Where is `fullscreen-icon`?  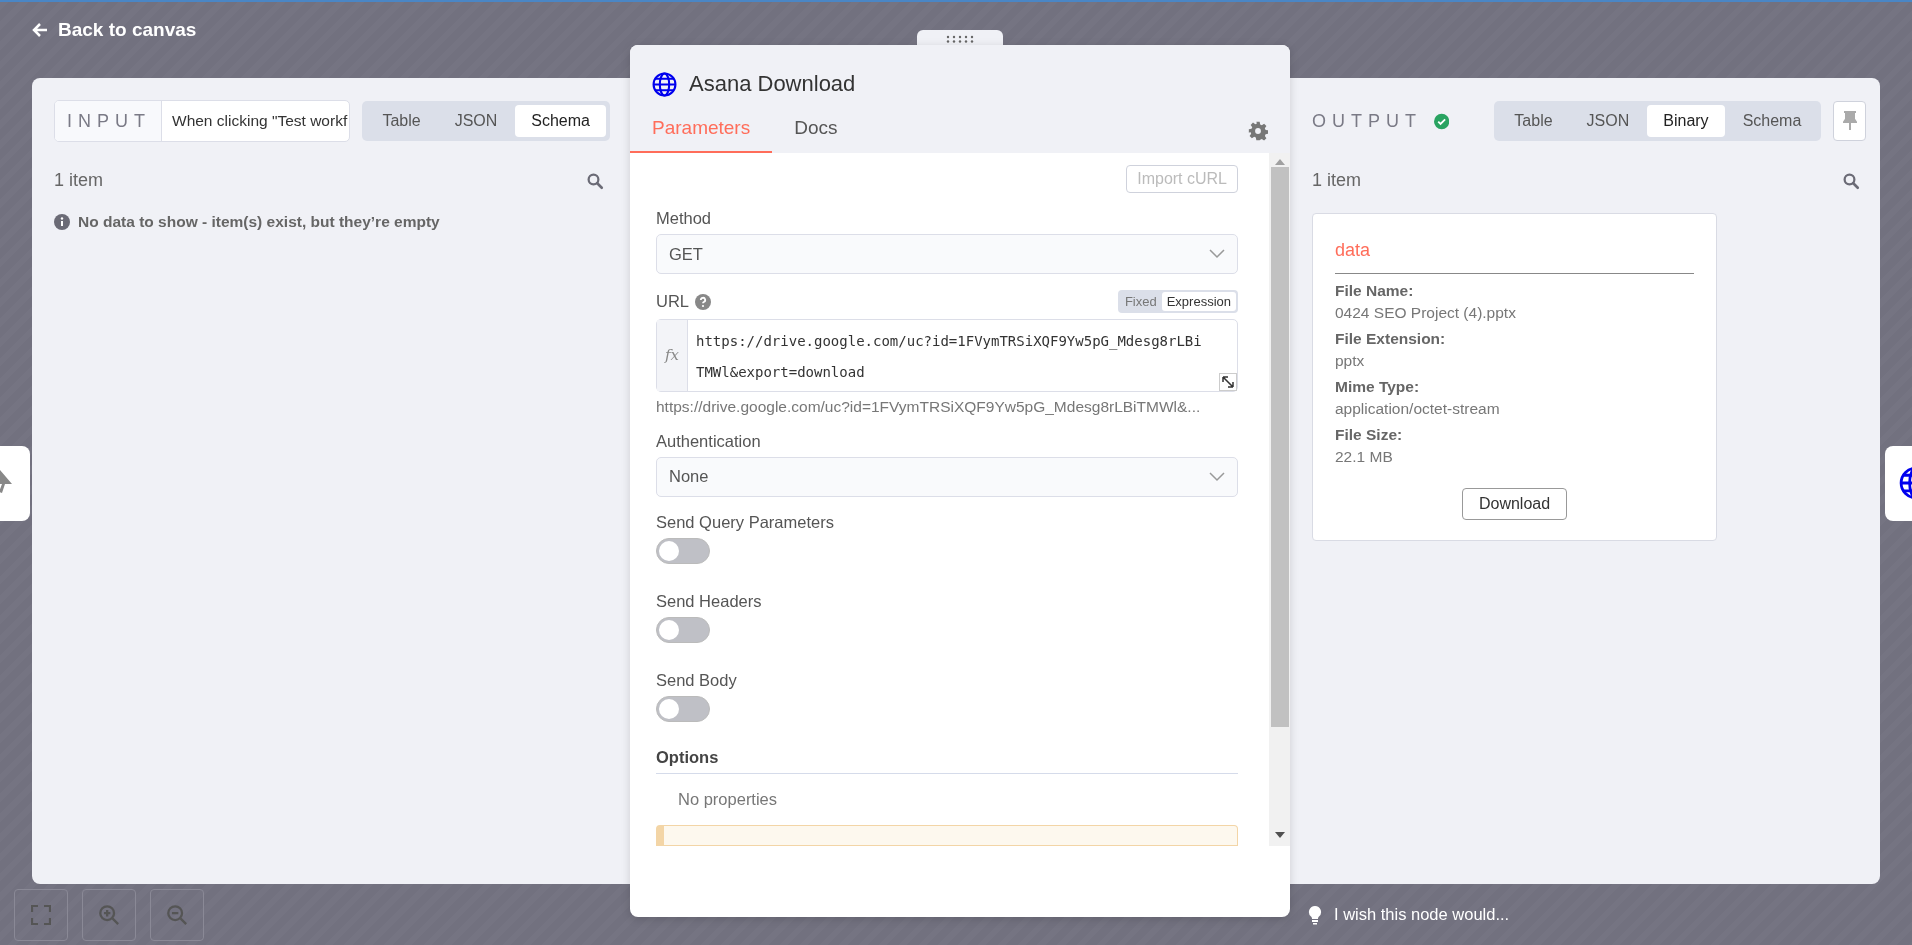 fullscreen-icon is located at coordinates (41, 914).